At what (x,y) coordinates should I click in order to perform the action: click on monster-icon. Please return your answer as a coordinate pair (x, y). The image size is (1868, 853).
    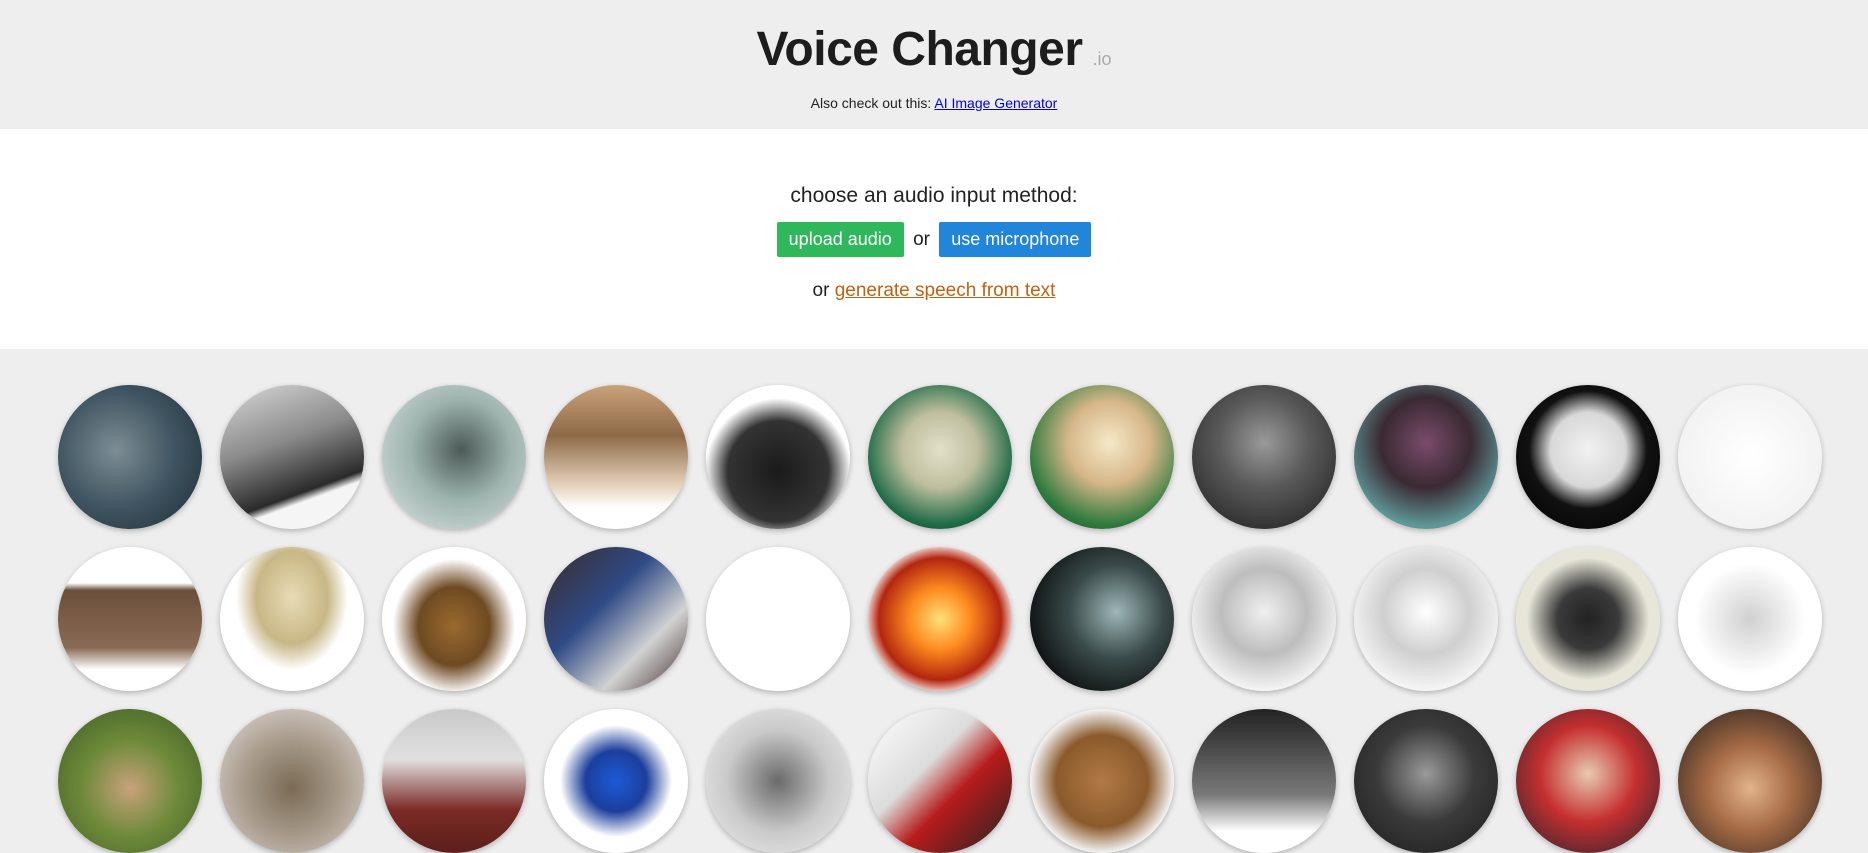
    Looking at the image, I should click on (130, 457).